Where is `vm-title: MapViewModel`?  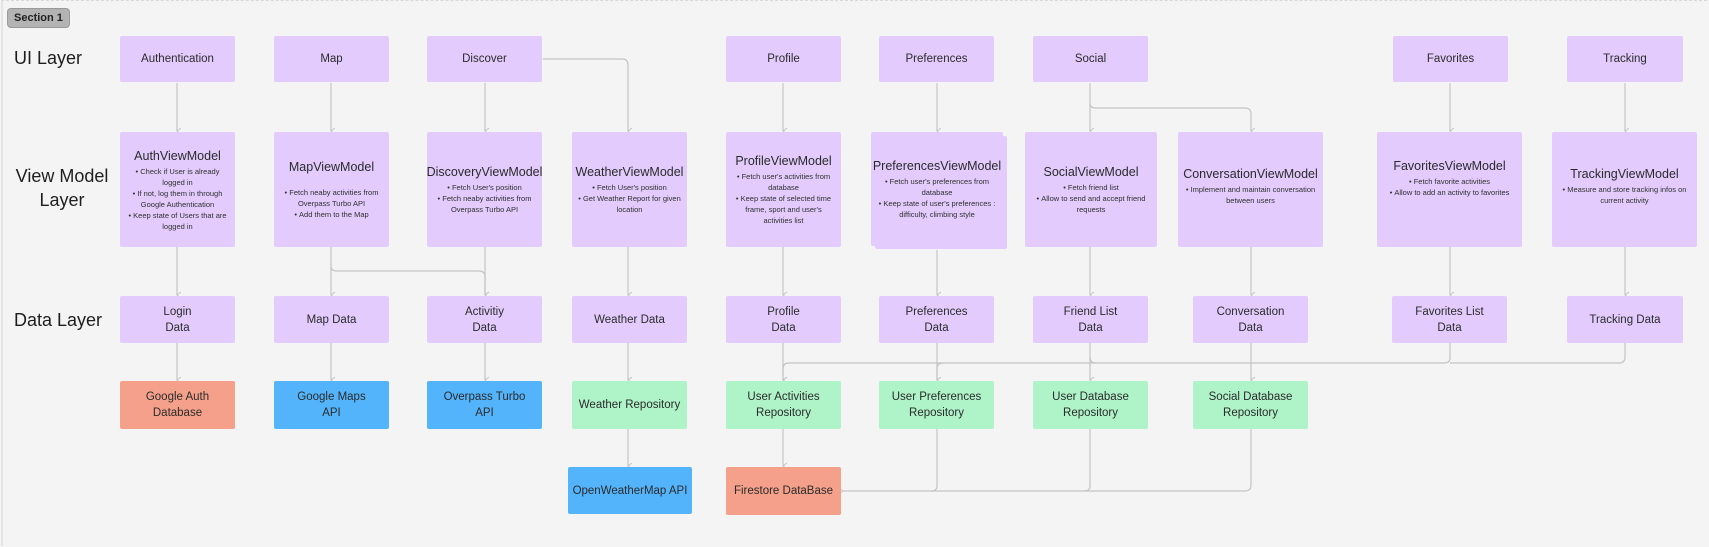
vm-title: MapViewModel is located at coordinates (331, 167).